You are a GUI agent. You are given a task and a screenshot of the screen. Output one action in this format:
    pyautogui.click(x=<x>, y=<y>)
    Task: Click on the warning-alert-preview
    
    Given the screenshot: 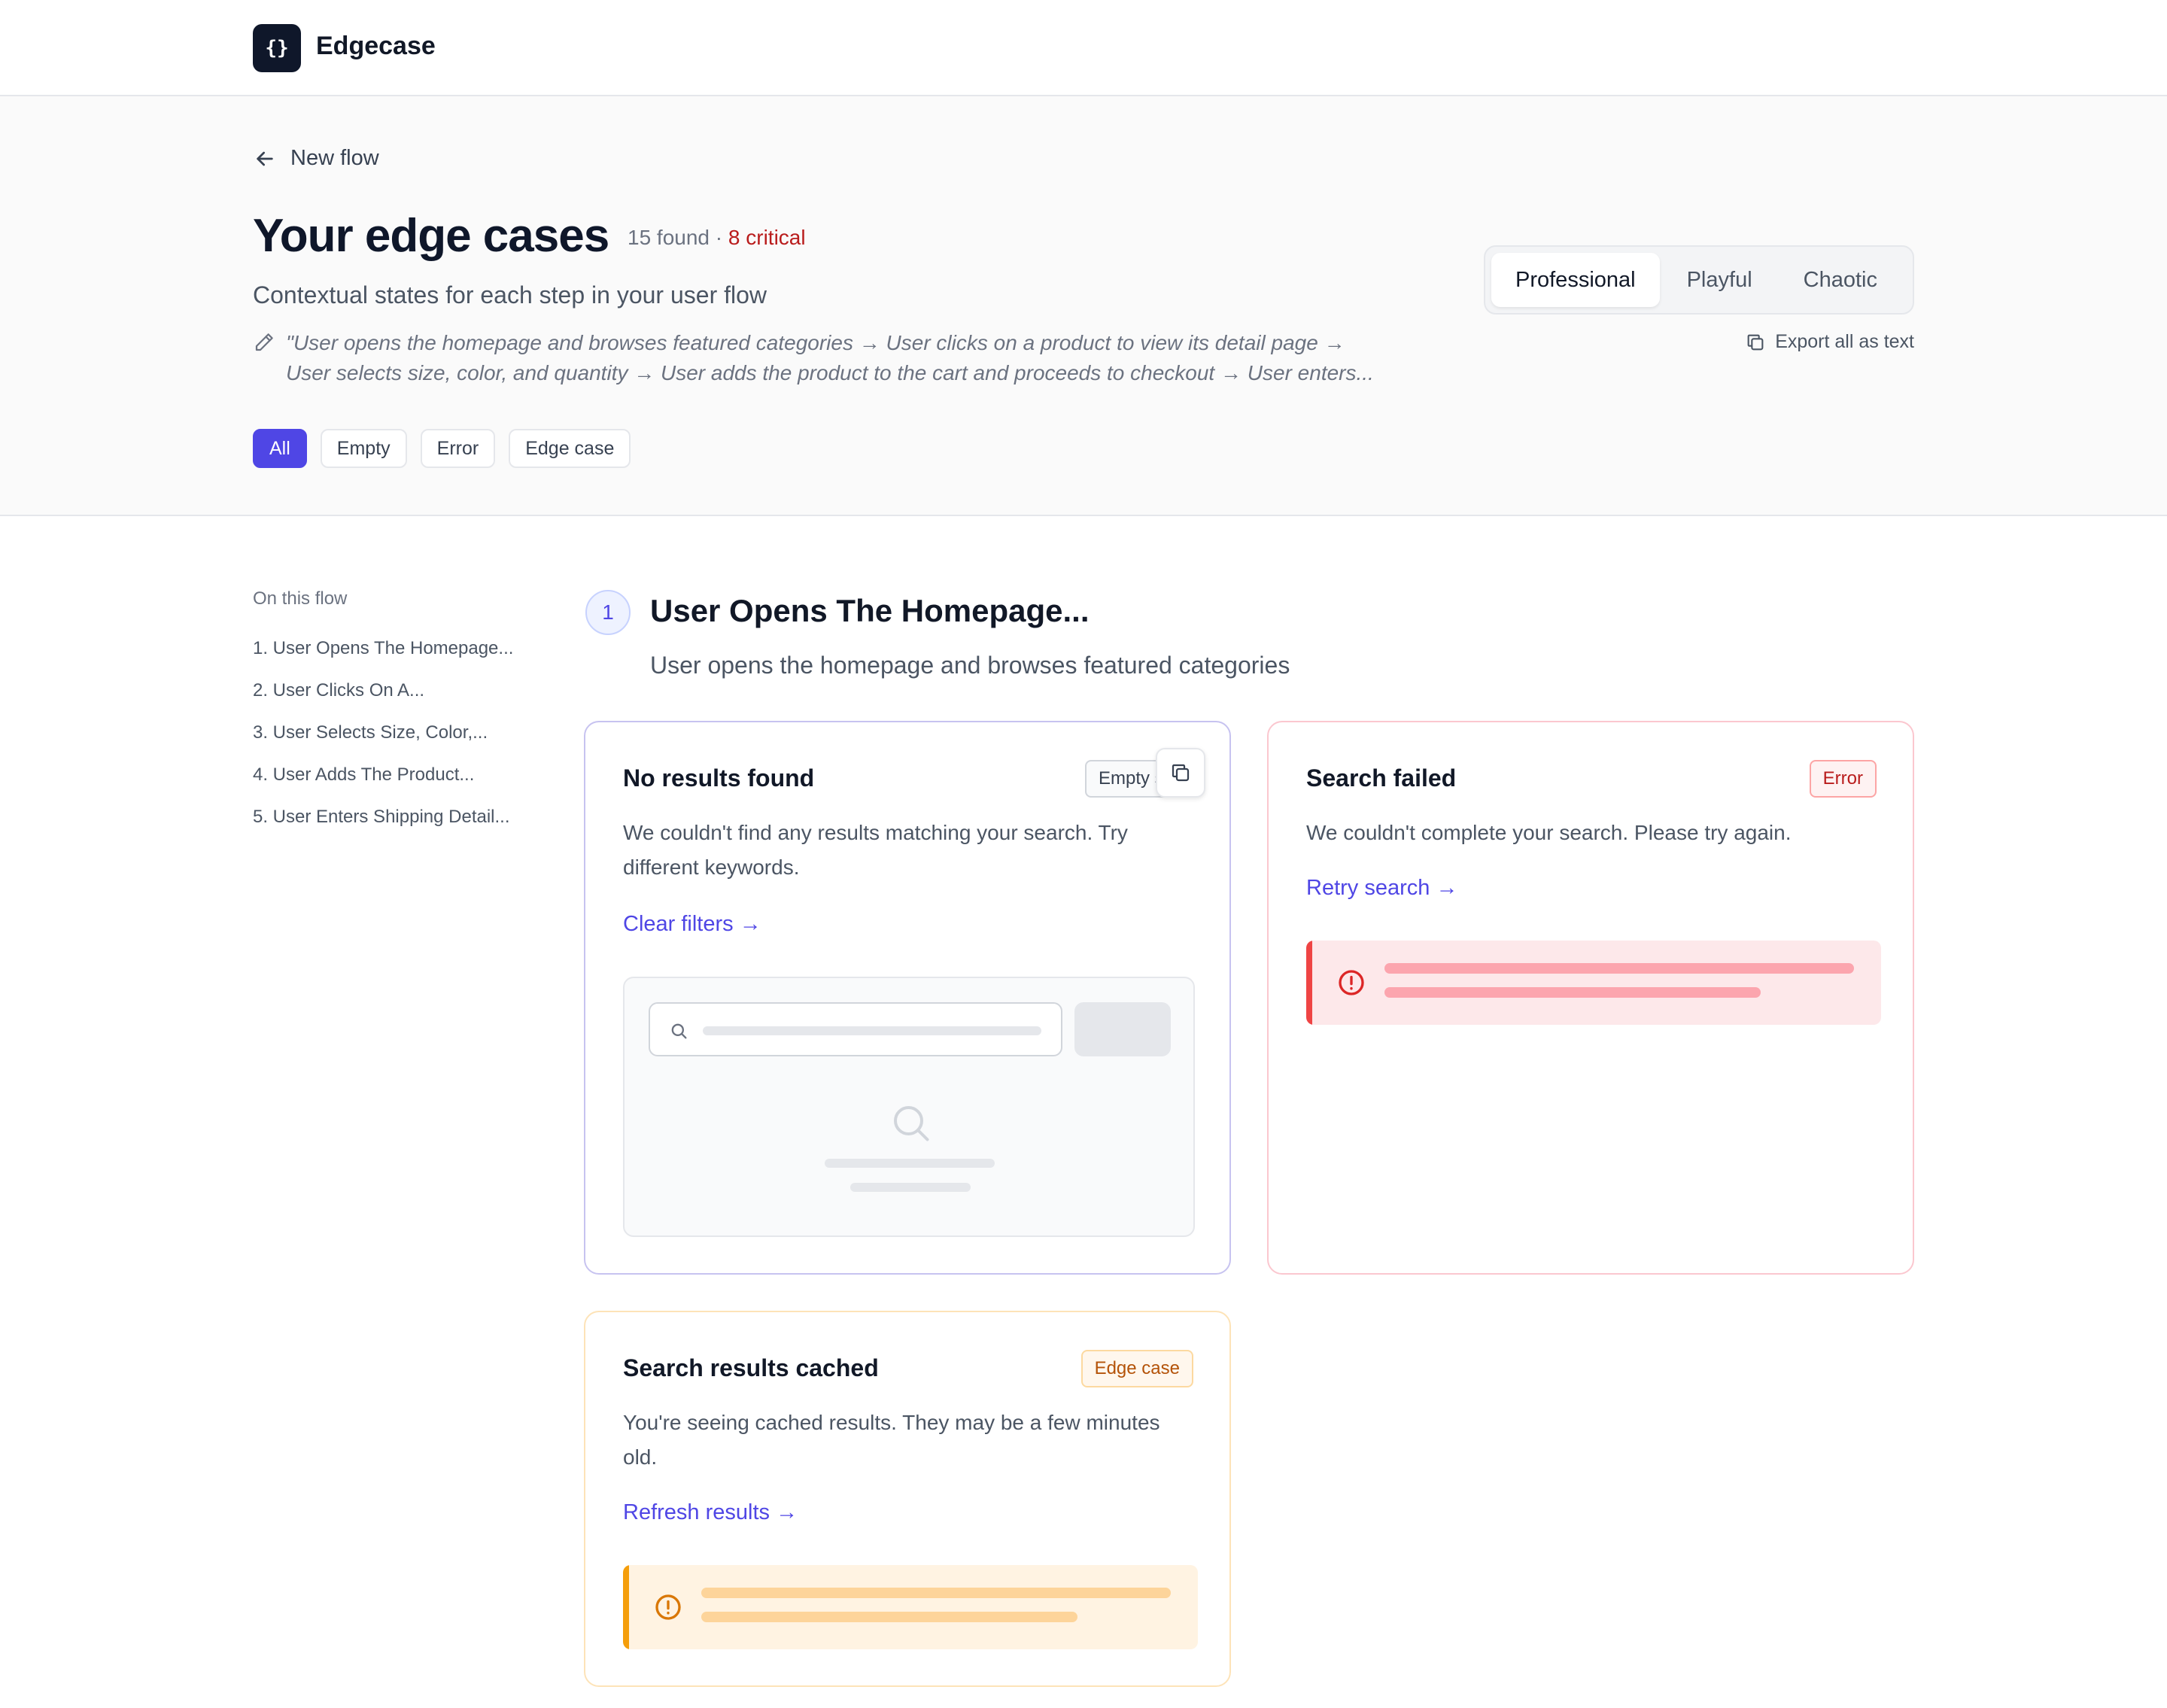 What is the action you would take?
    pyautogui.click(x=910, y=1607)
    